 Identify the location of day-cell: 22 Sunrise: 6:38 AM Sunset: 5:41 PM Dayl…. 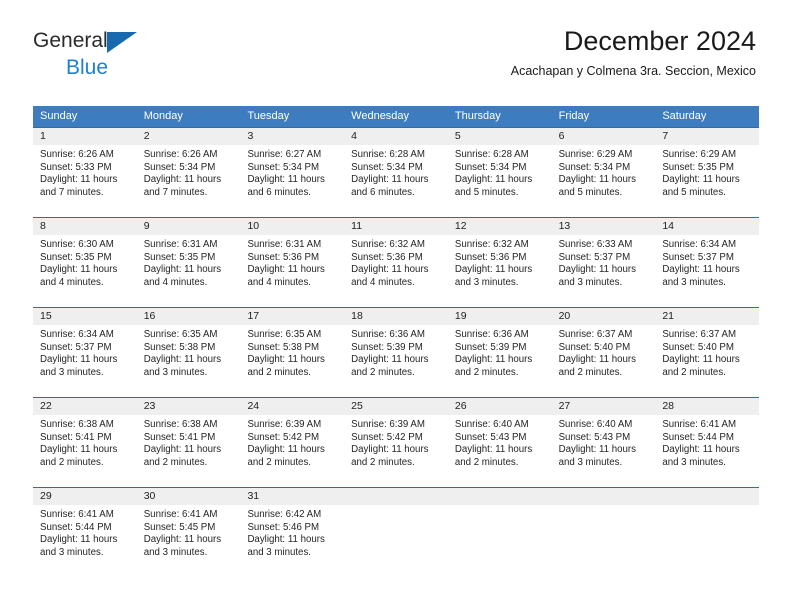
(85, 442).